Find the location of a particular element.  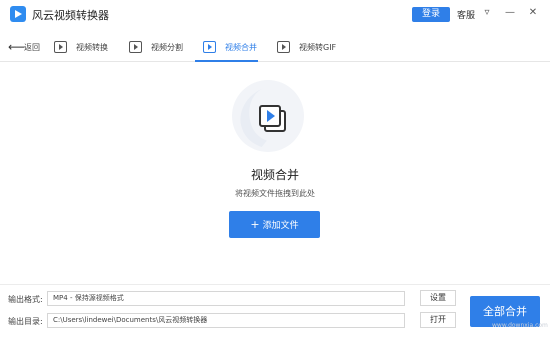

plus-icon: + is located at coordinates (255, 224).